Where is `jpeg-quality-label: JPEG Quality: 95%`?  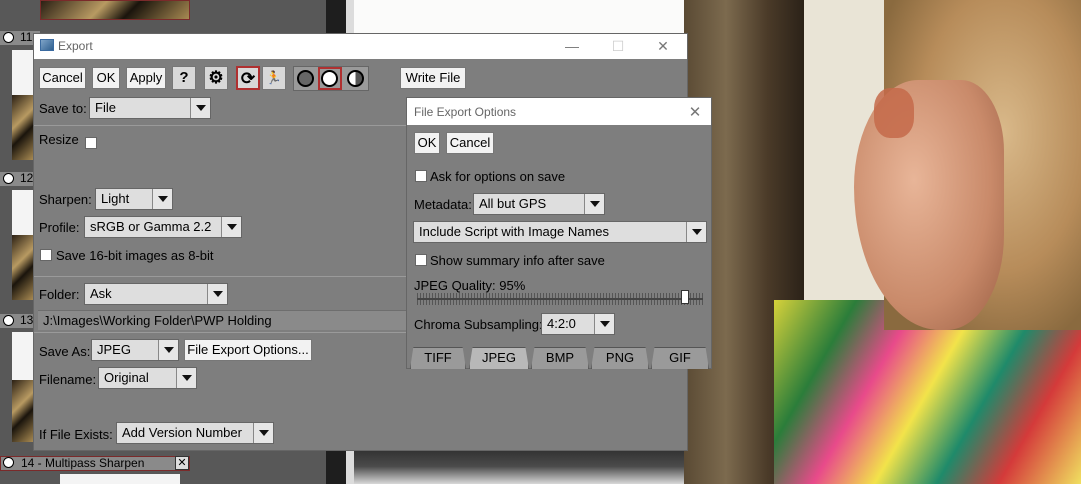
jpeg-quality-label: JPEG Quality: 95% is located at coordinates (470, 285).